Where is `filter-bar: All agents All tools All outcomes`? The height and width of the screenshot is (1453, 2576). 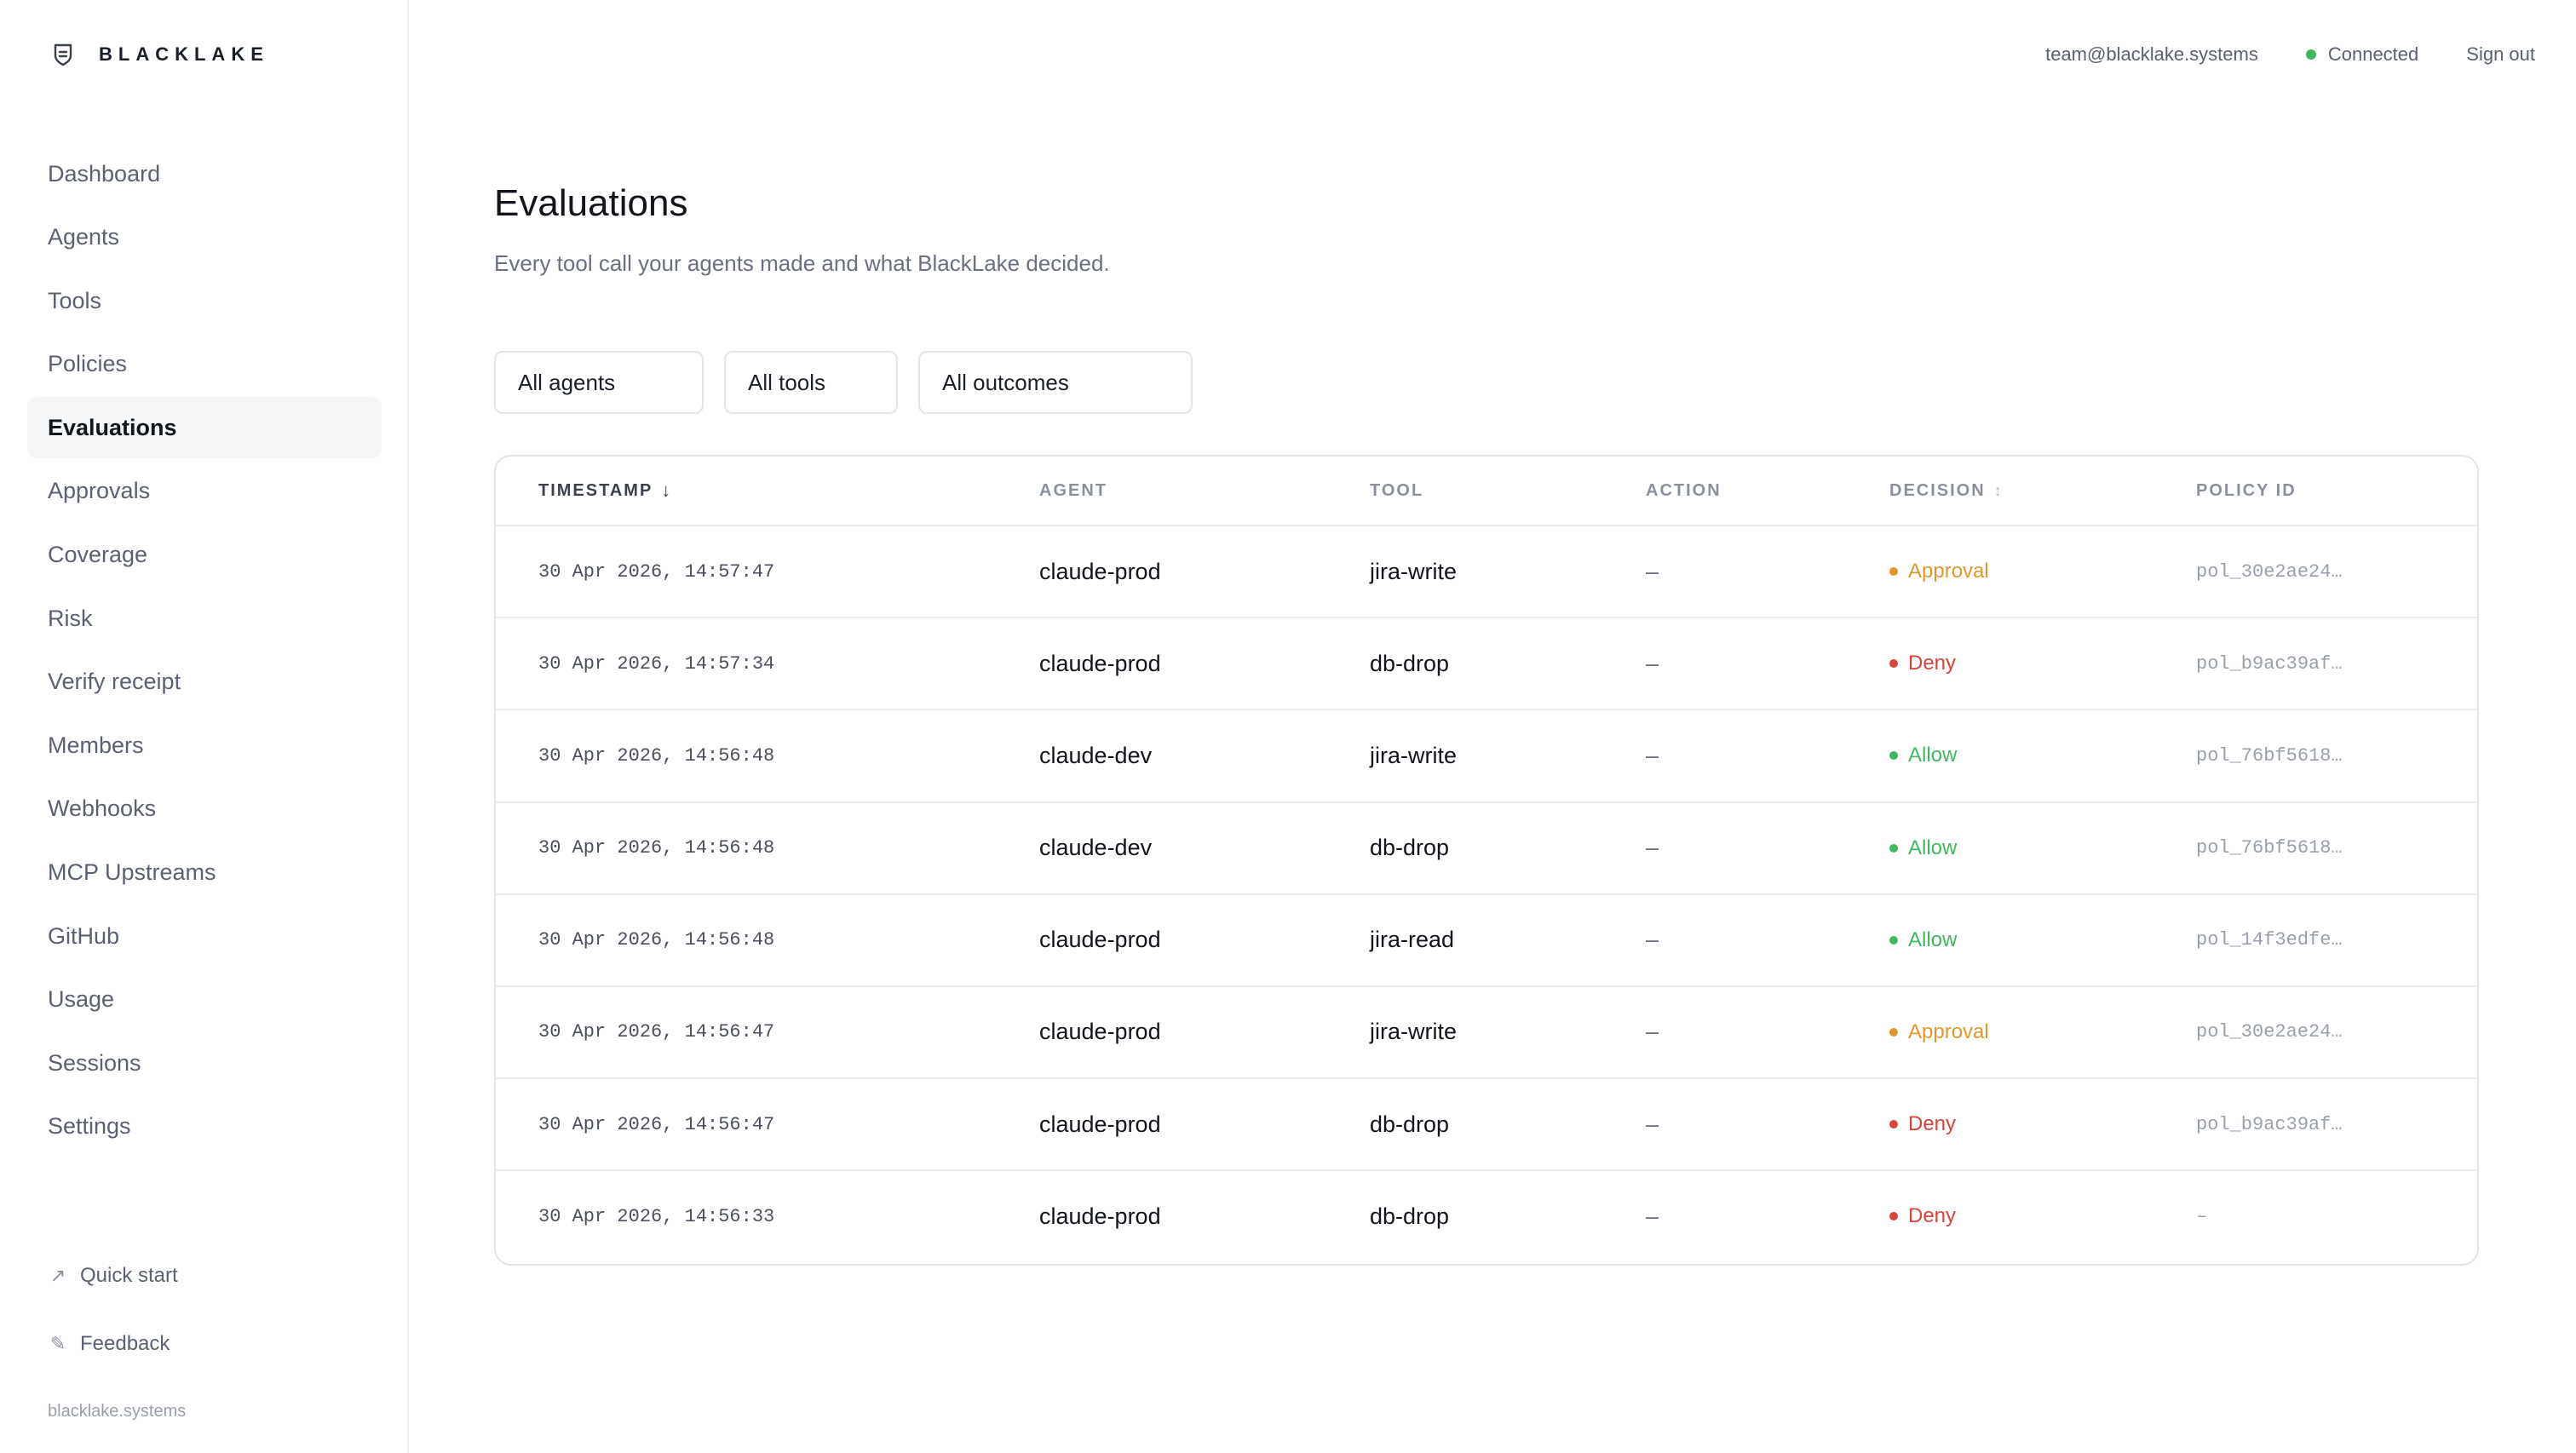
filter-bar: All agents All tools All outcomes is located at coordinates (844, 382).